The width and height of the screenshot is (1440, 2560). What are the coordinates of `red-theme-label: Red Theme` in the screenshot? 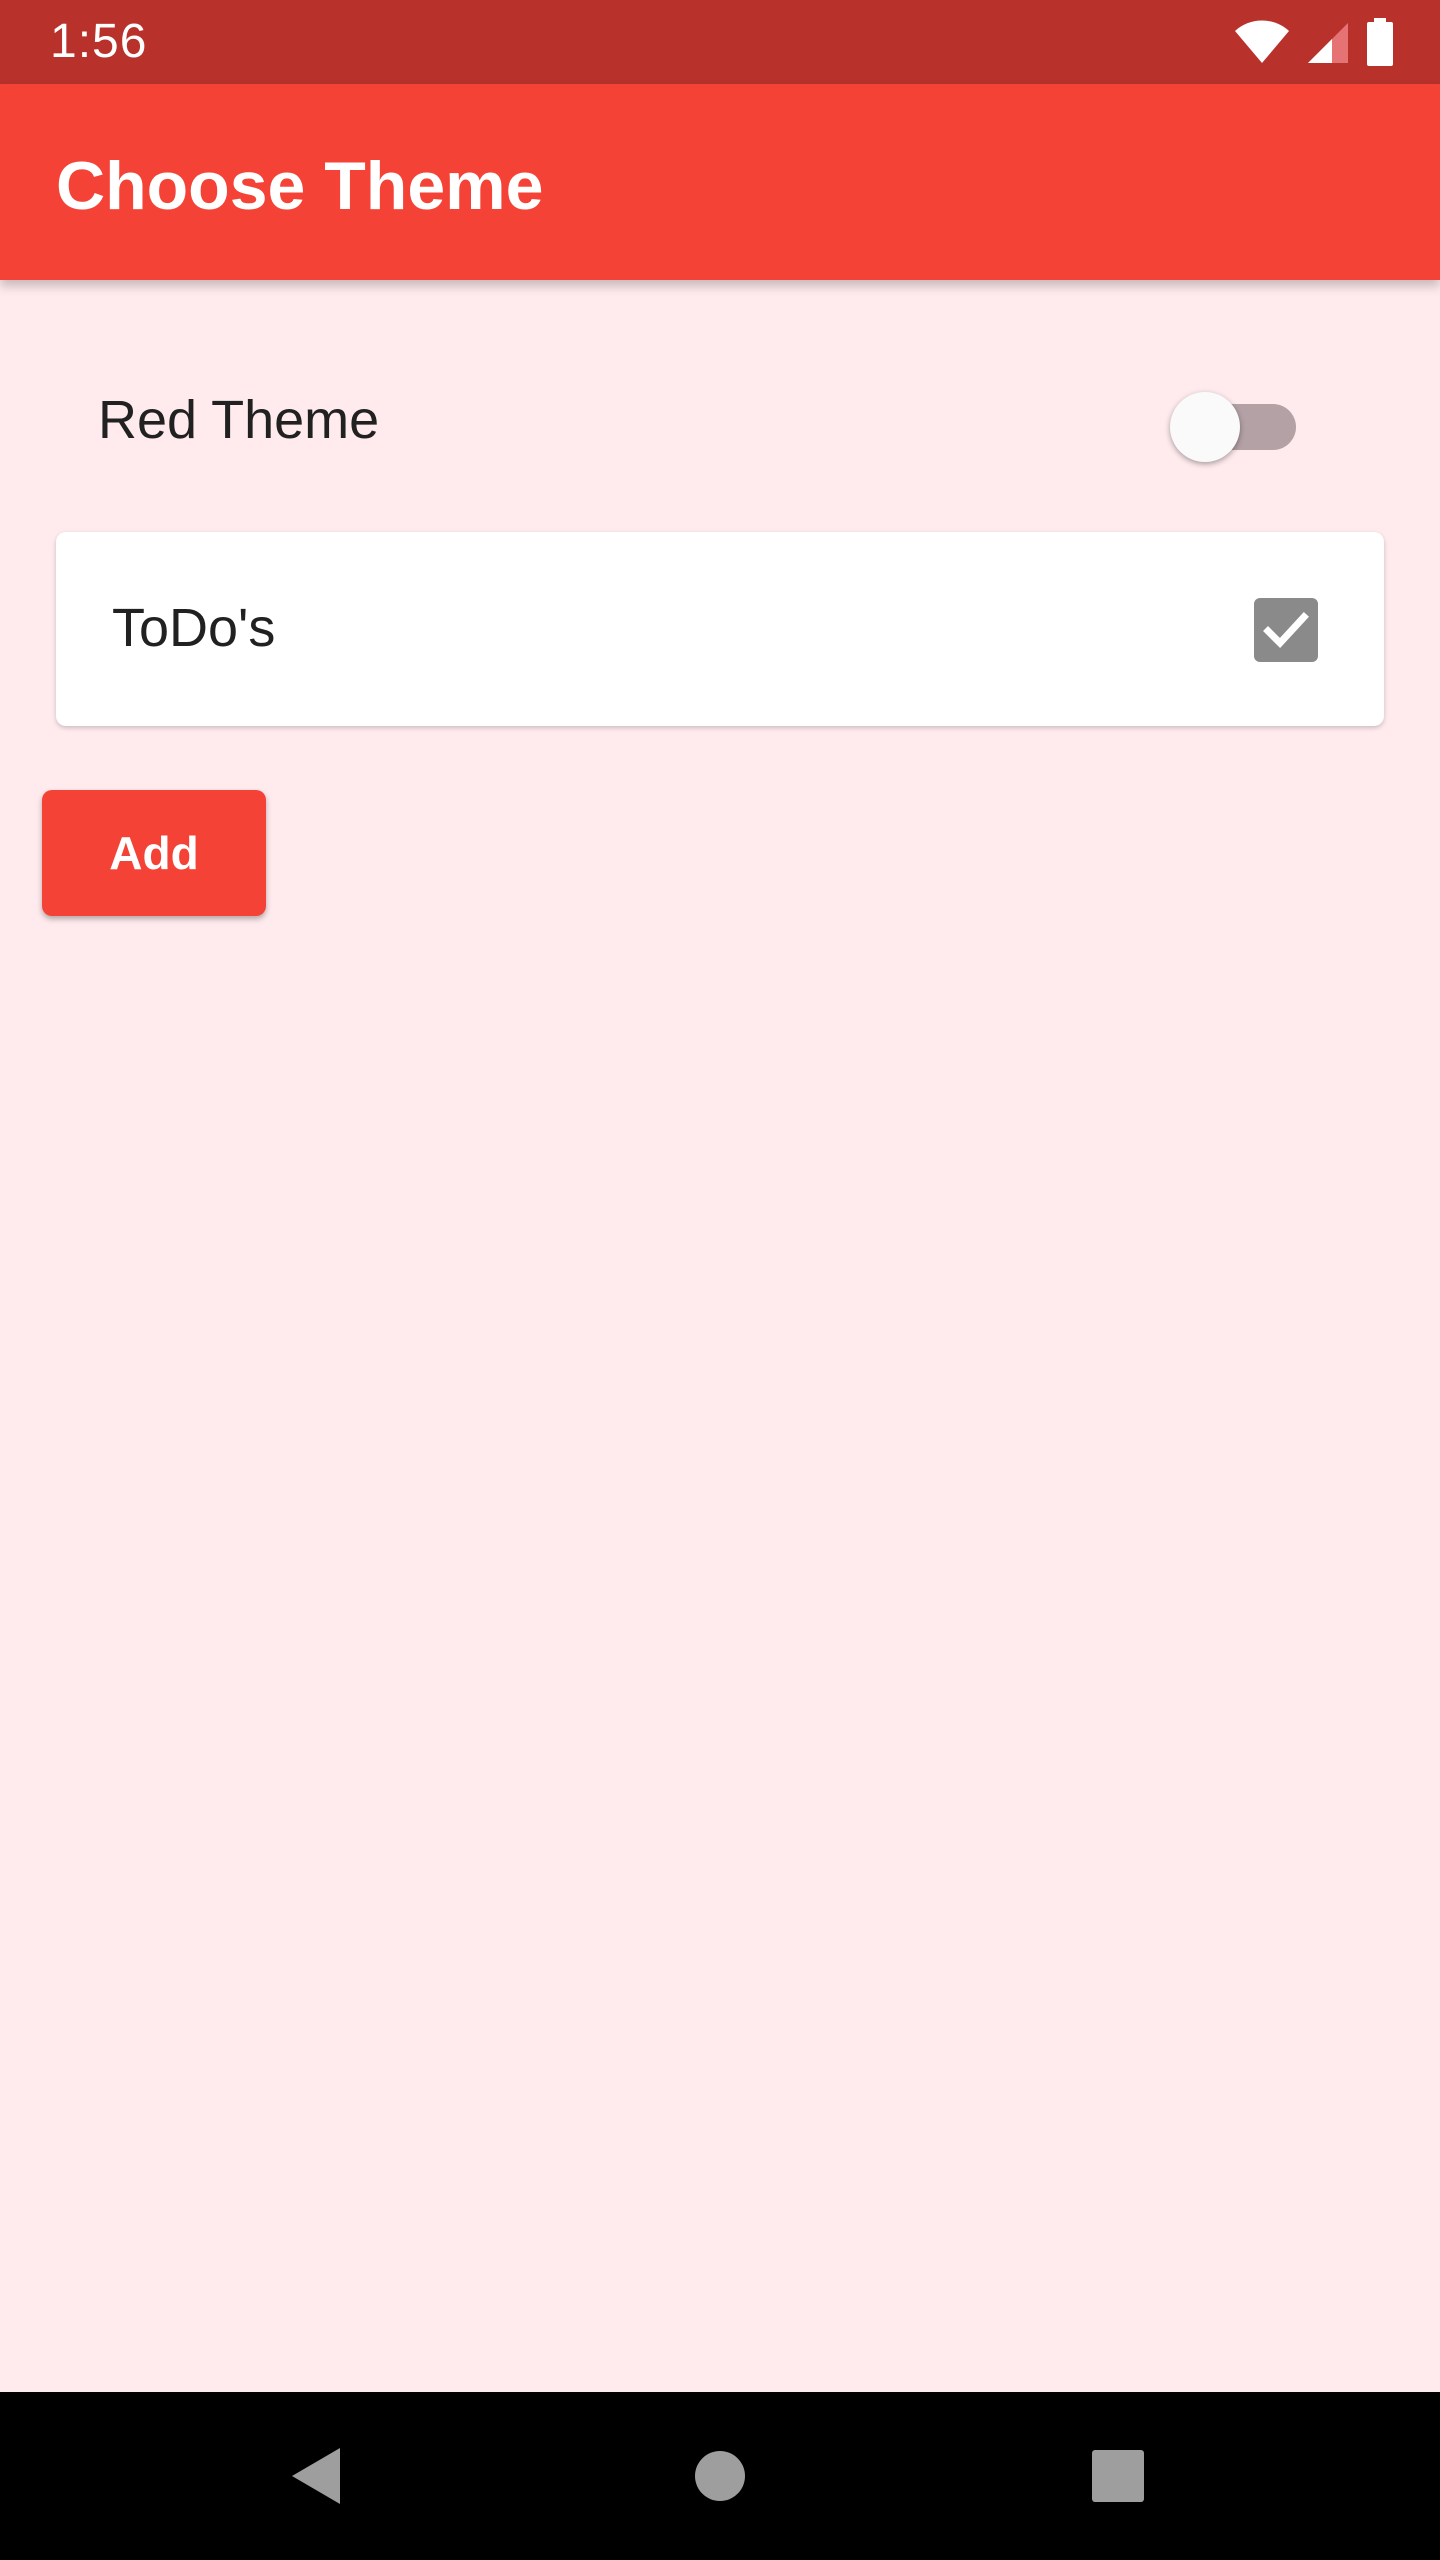 It's located at (239, 420).